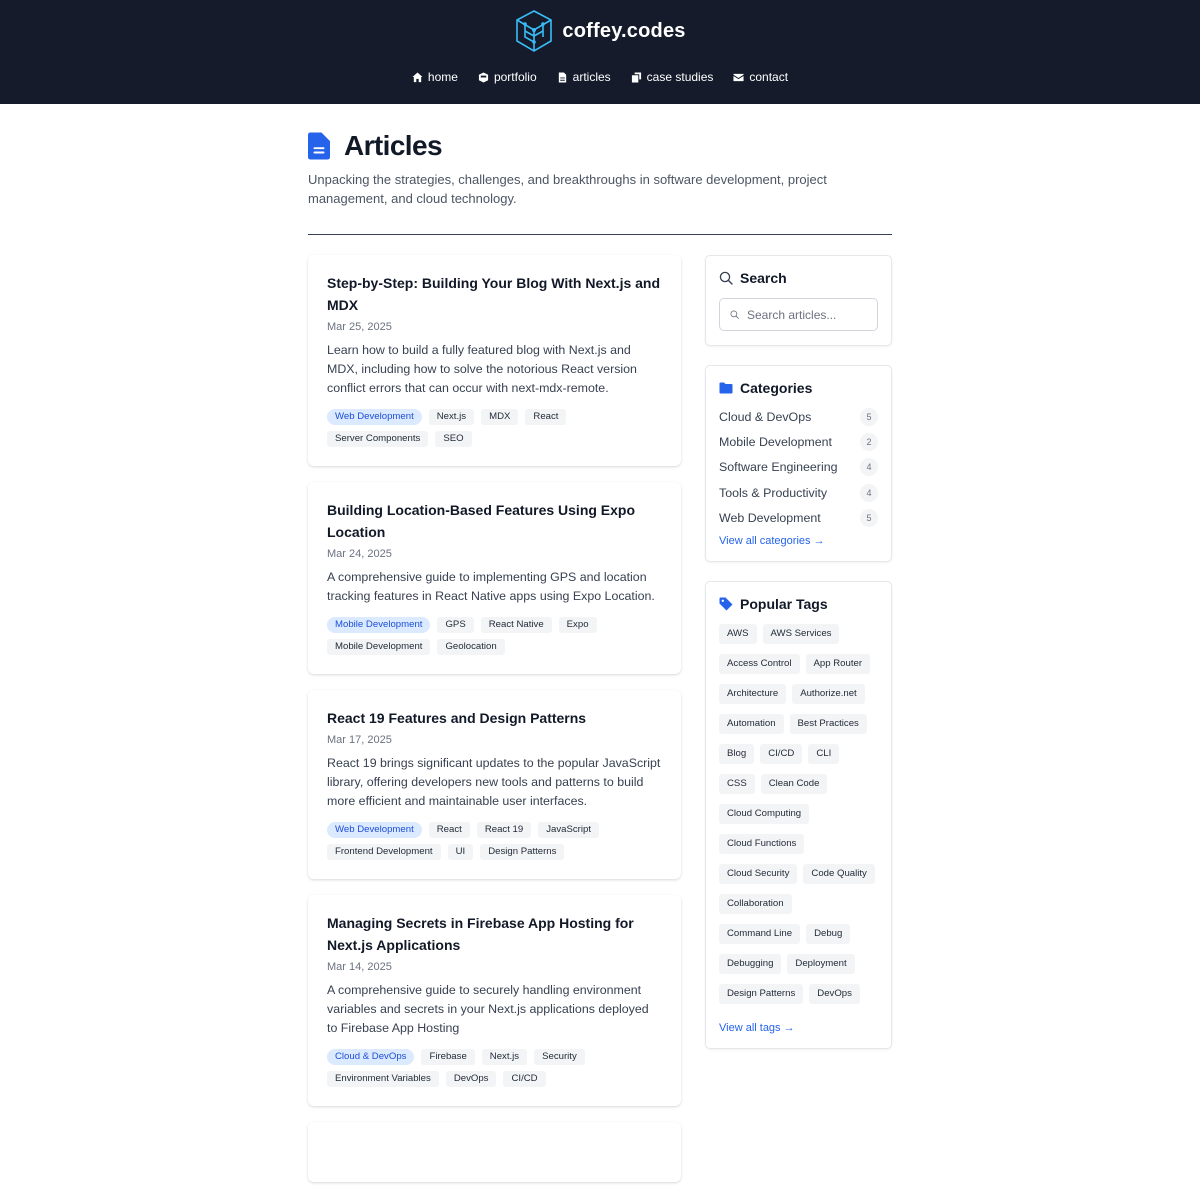  Describe the element at coordinates (828, 723) in the screenshot. I see `tag: Best Practices` at that location.